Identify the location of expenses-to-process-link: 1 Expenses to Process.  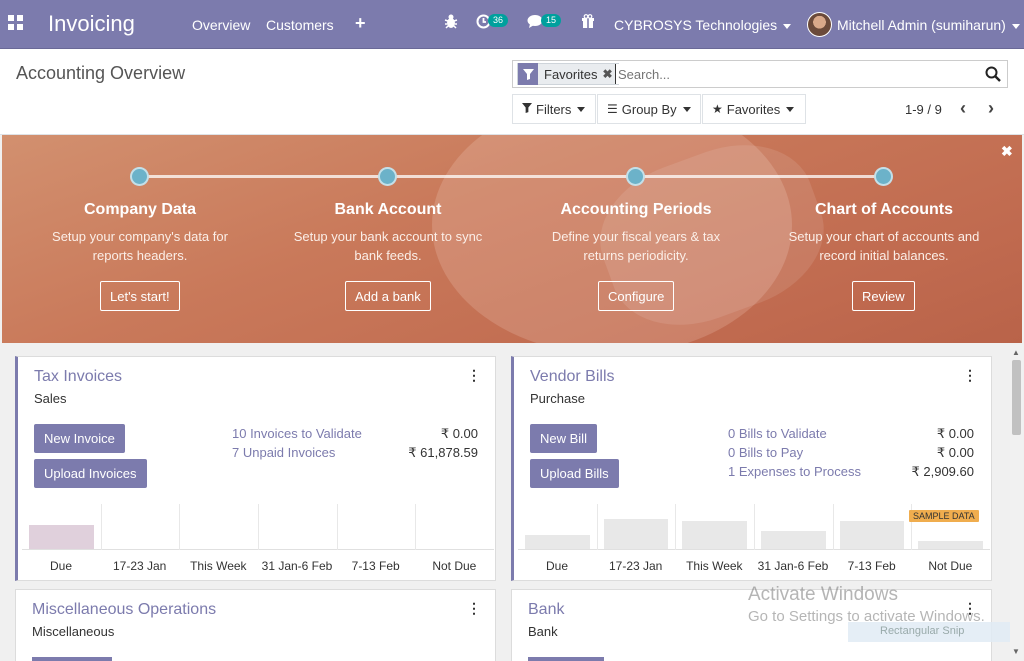
(794, 471).